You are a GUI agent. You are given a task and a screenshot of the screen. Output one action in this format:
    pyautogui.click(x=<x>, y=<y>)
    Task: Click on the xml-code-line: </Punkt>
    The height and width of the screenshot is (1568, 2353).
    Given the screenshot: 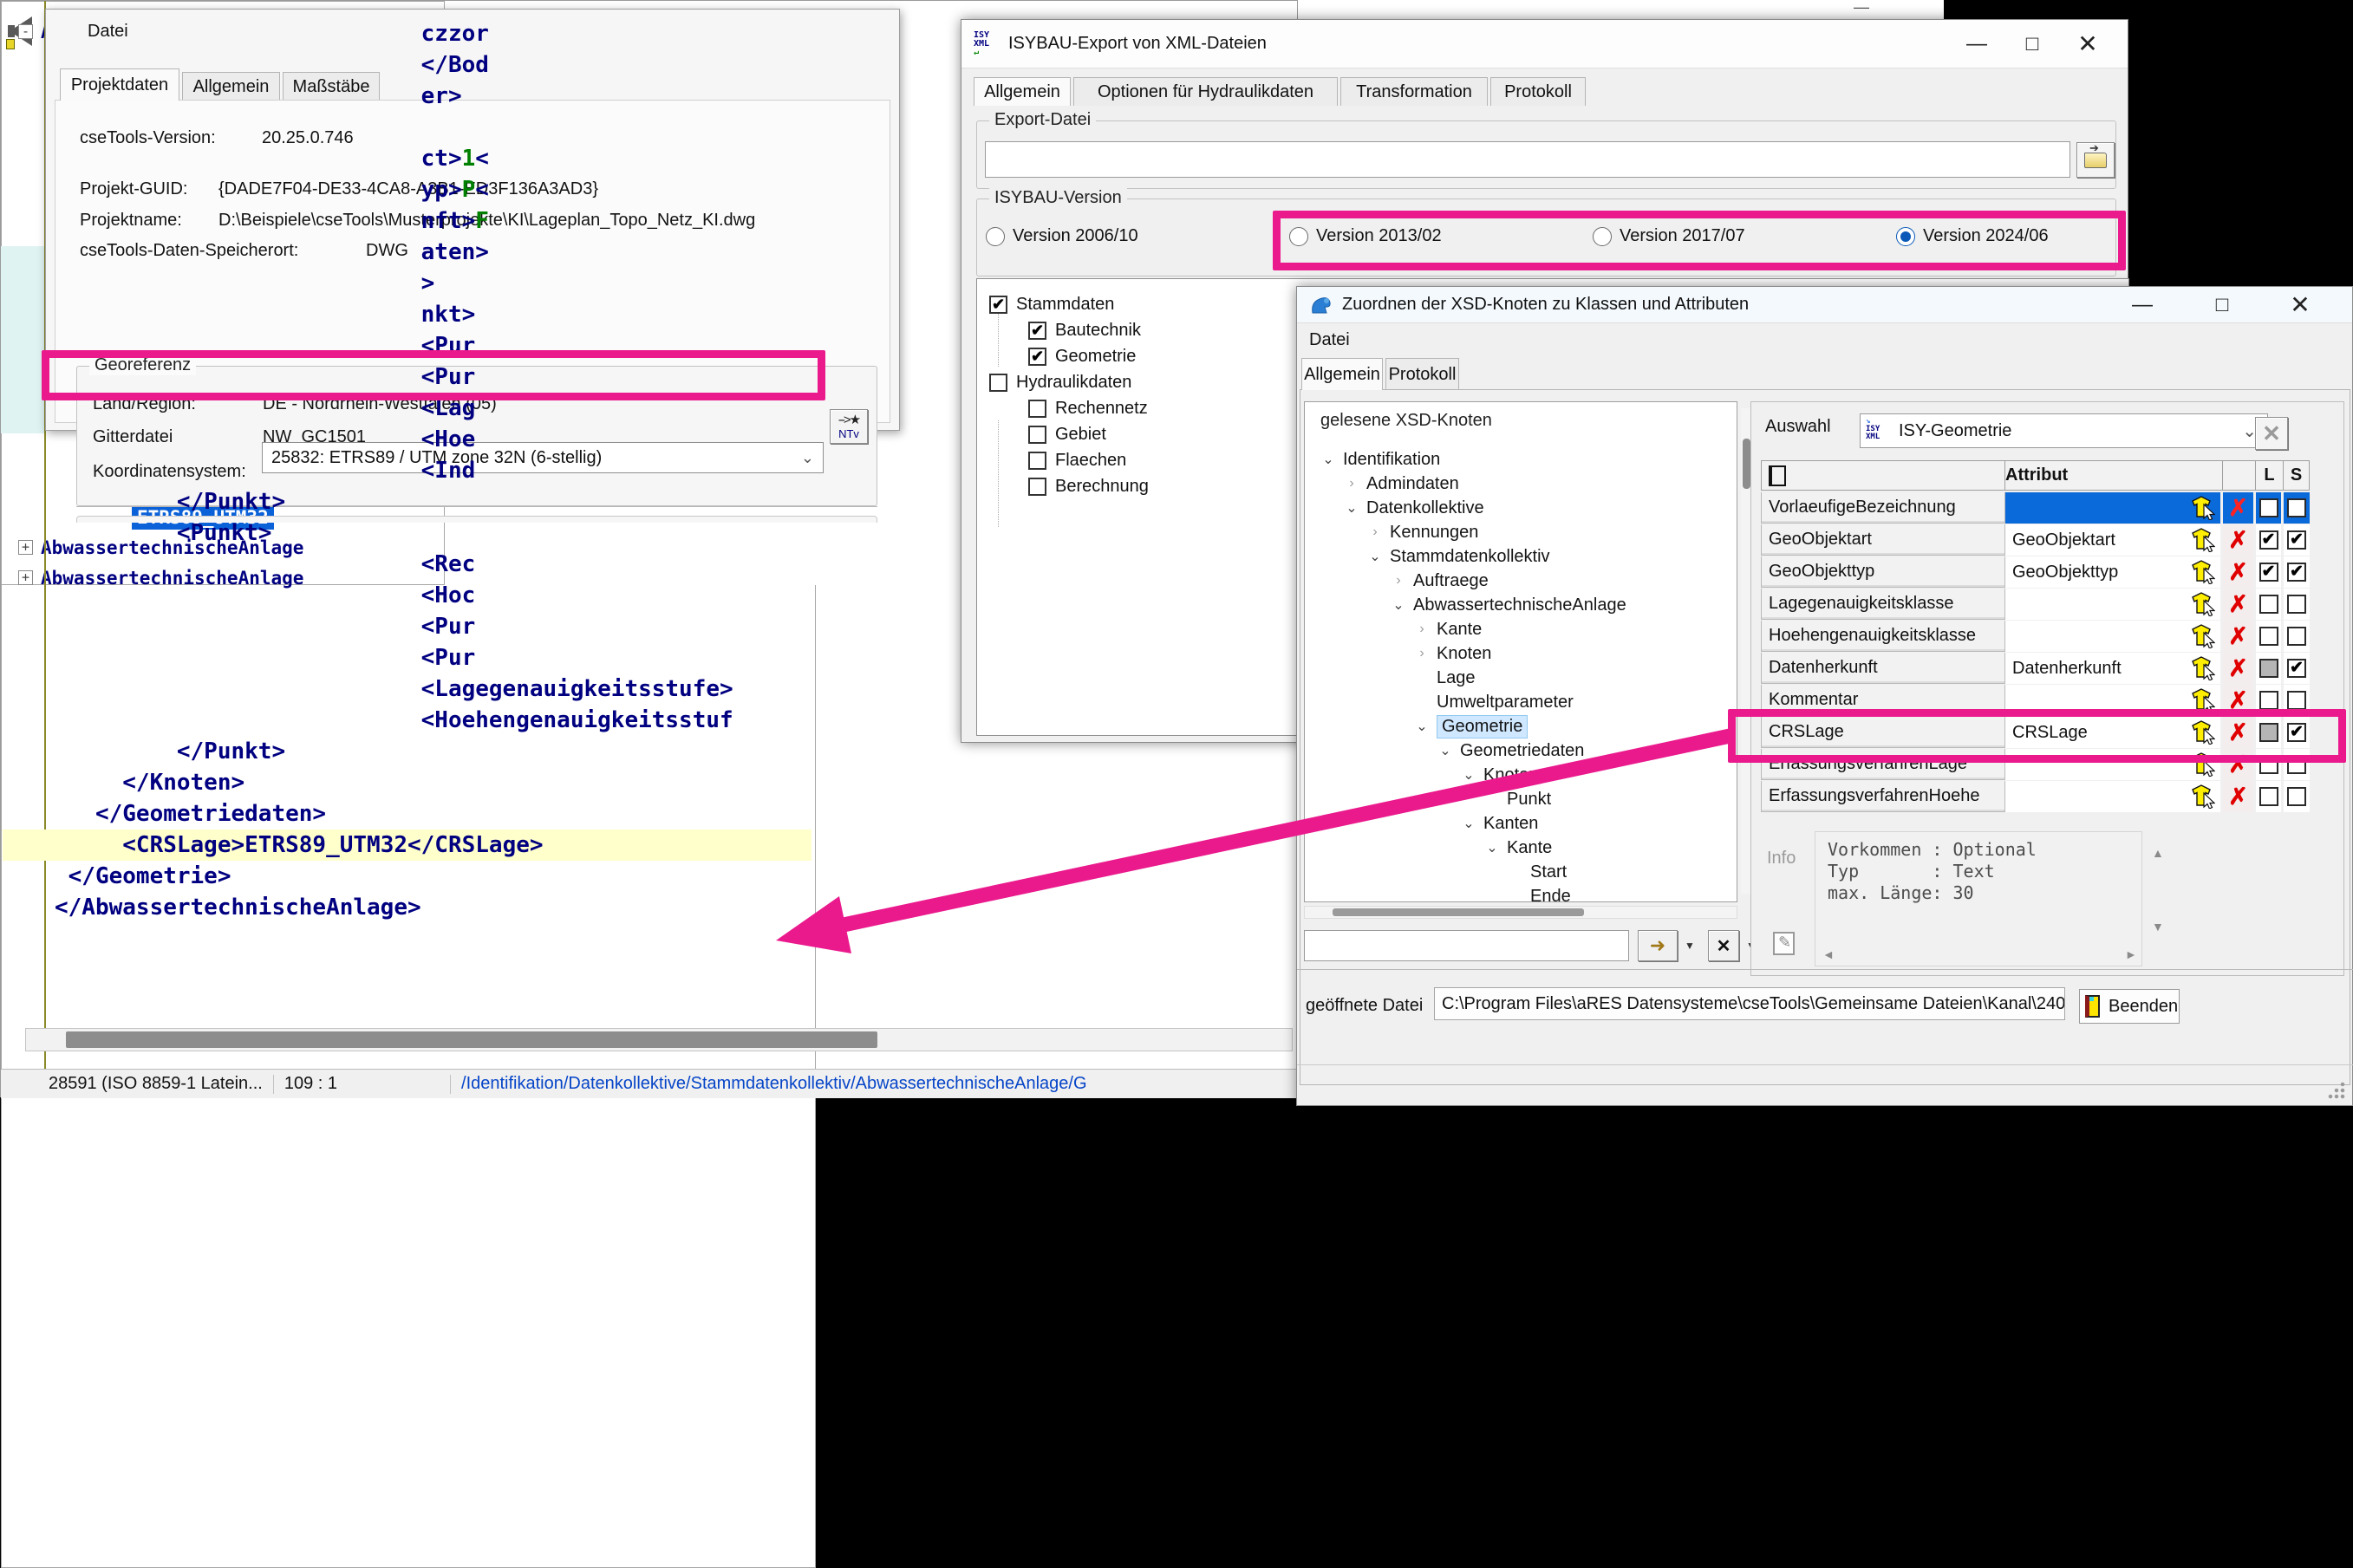 What is the action you would take?
    pyautogui.click(x=170, y=751)
    